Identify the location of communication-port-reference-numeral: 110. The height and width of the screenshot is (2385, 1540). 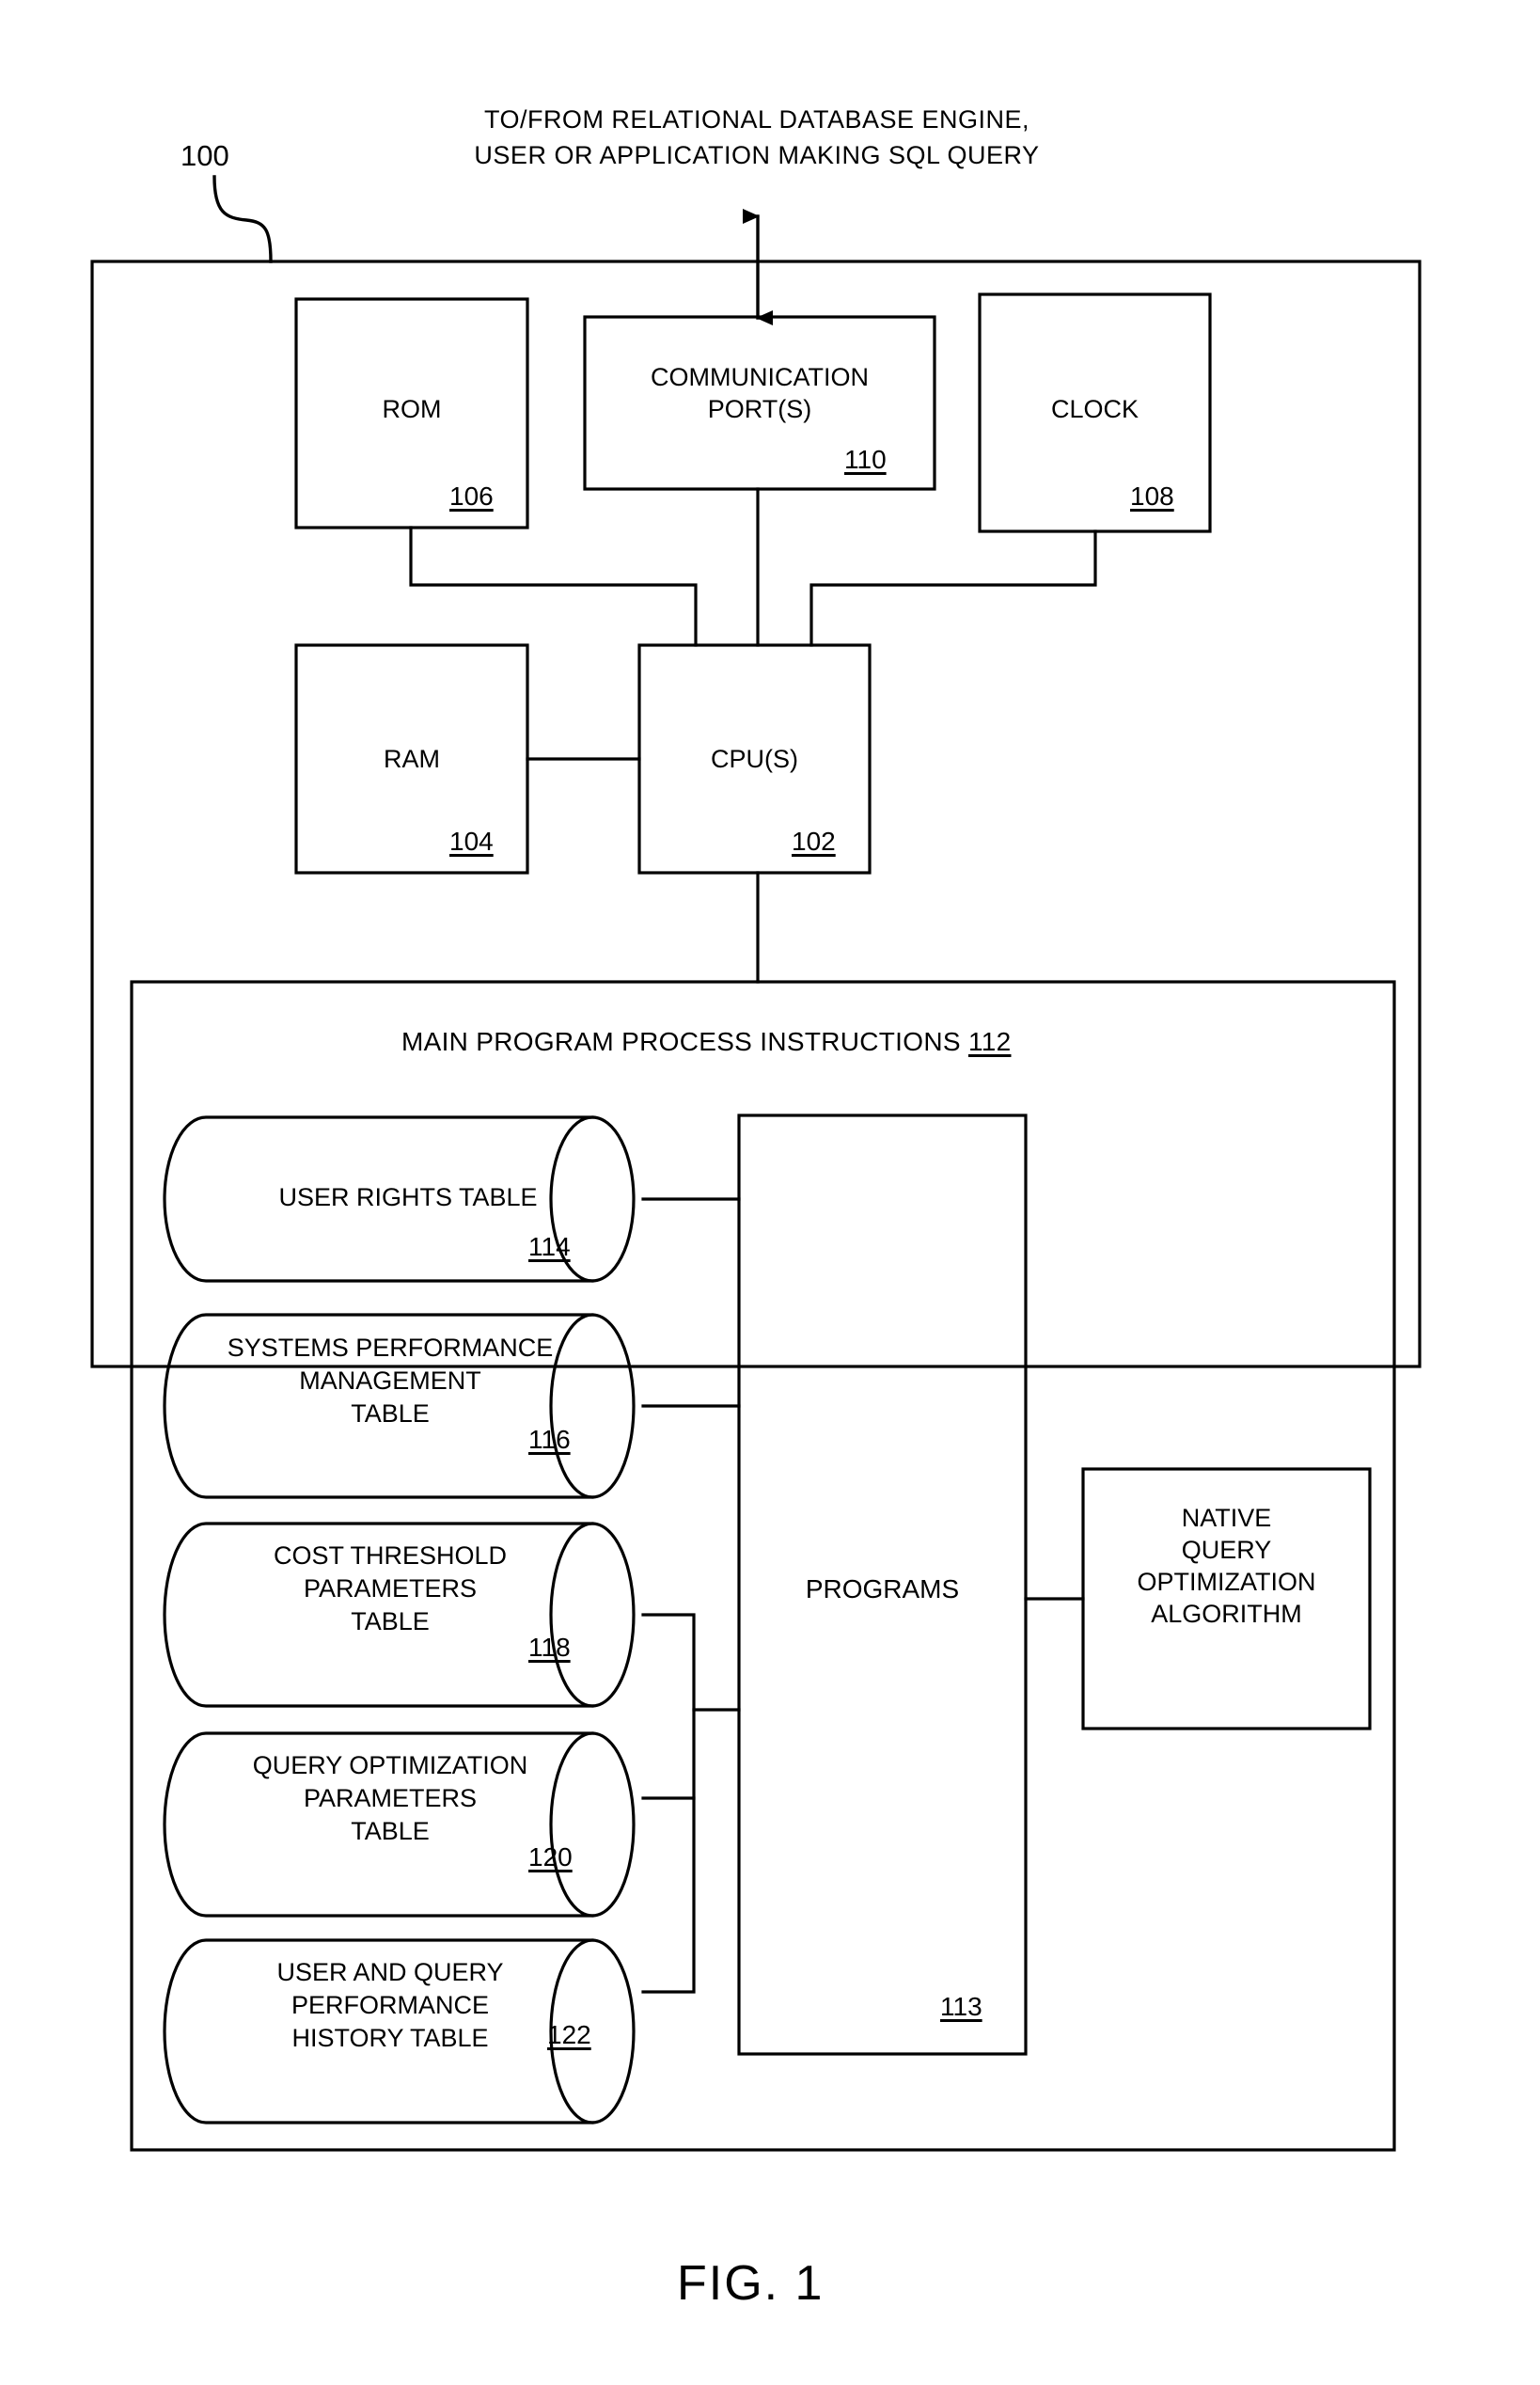
(865, 460).